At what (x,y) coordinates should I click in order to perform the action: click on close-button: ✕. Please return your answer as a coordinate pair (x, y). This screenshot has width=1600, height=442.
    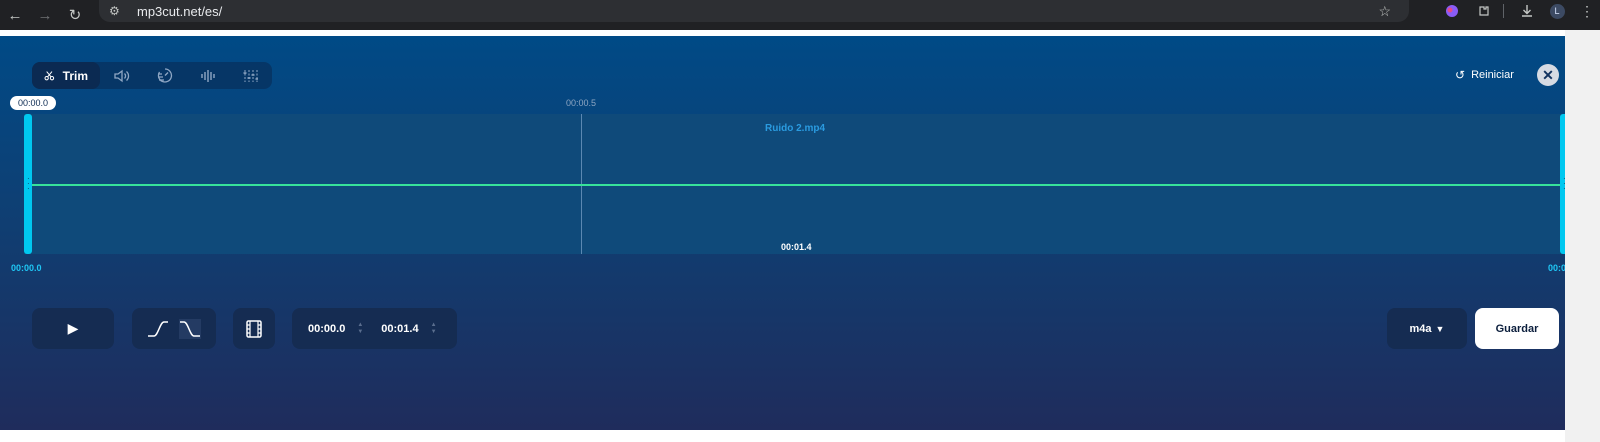
    Looking at the image, I should click on (1548, 75).